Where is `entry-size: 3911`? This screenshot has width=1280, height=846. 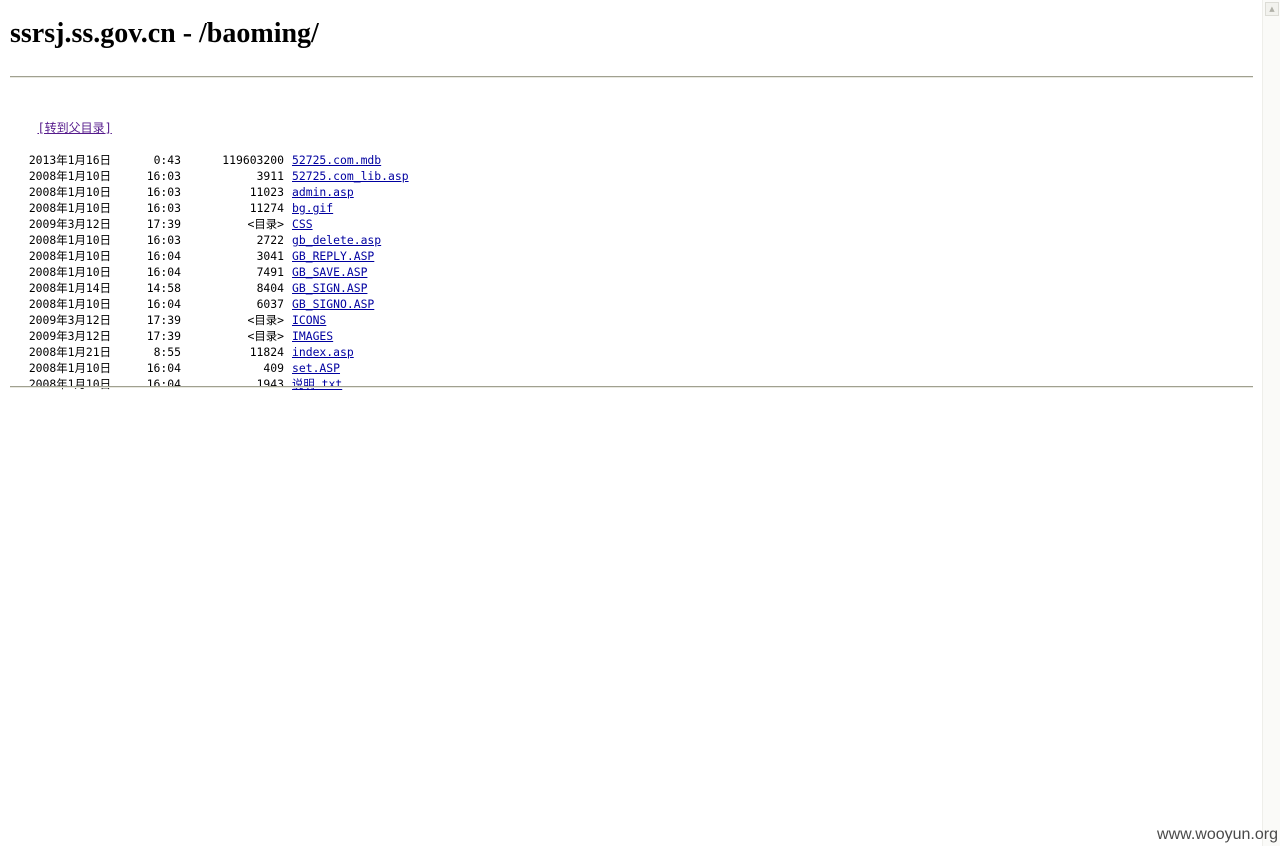 entry-size: 3911 is located at coordinates (270, 176).